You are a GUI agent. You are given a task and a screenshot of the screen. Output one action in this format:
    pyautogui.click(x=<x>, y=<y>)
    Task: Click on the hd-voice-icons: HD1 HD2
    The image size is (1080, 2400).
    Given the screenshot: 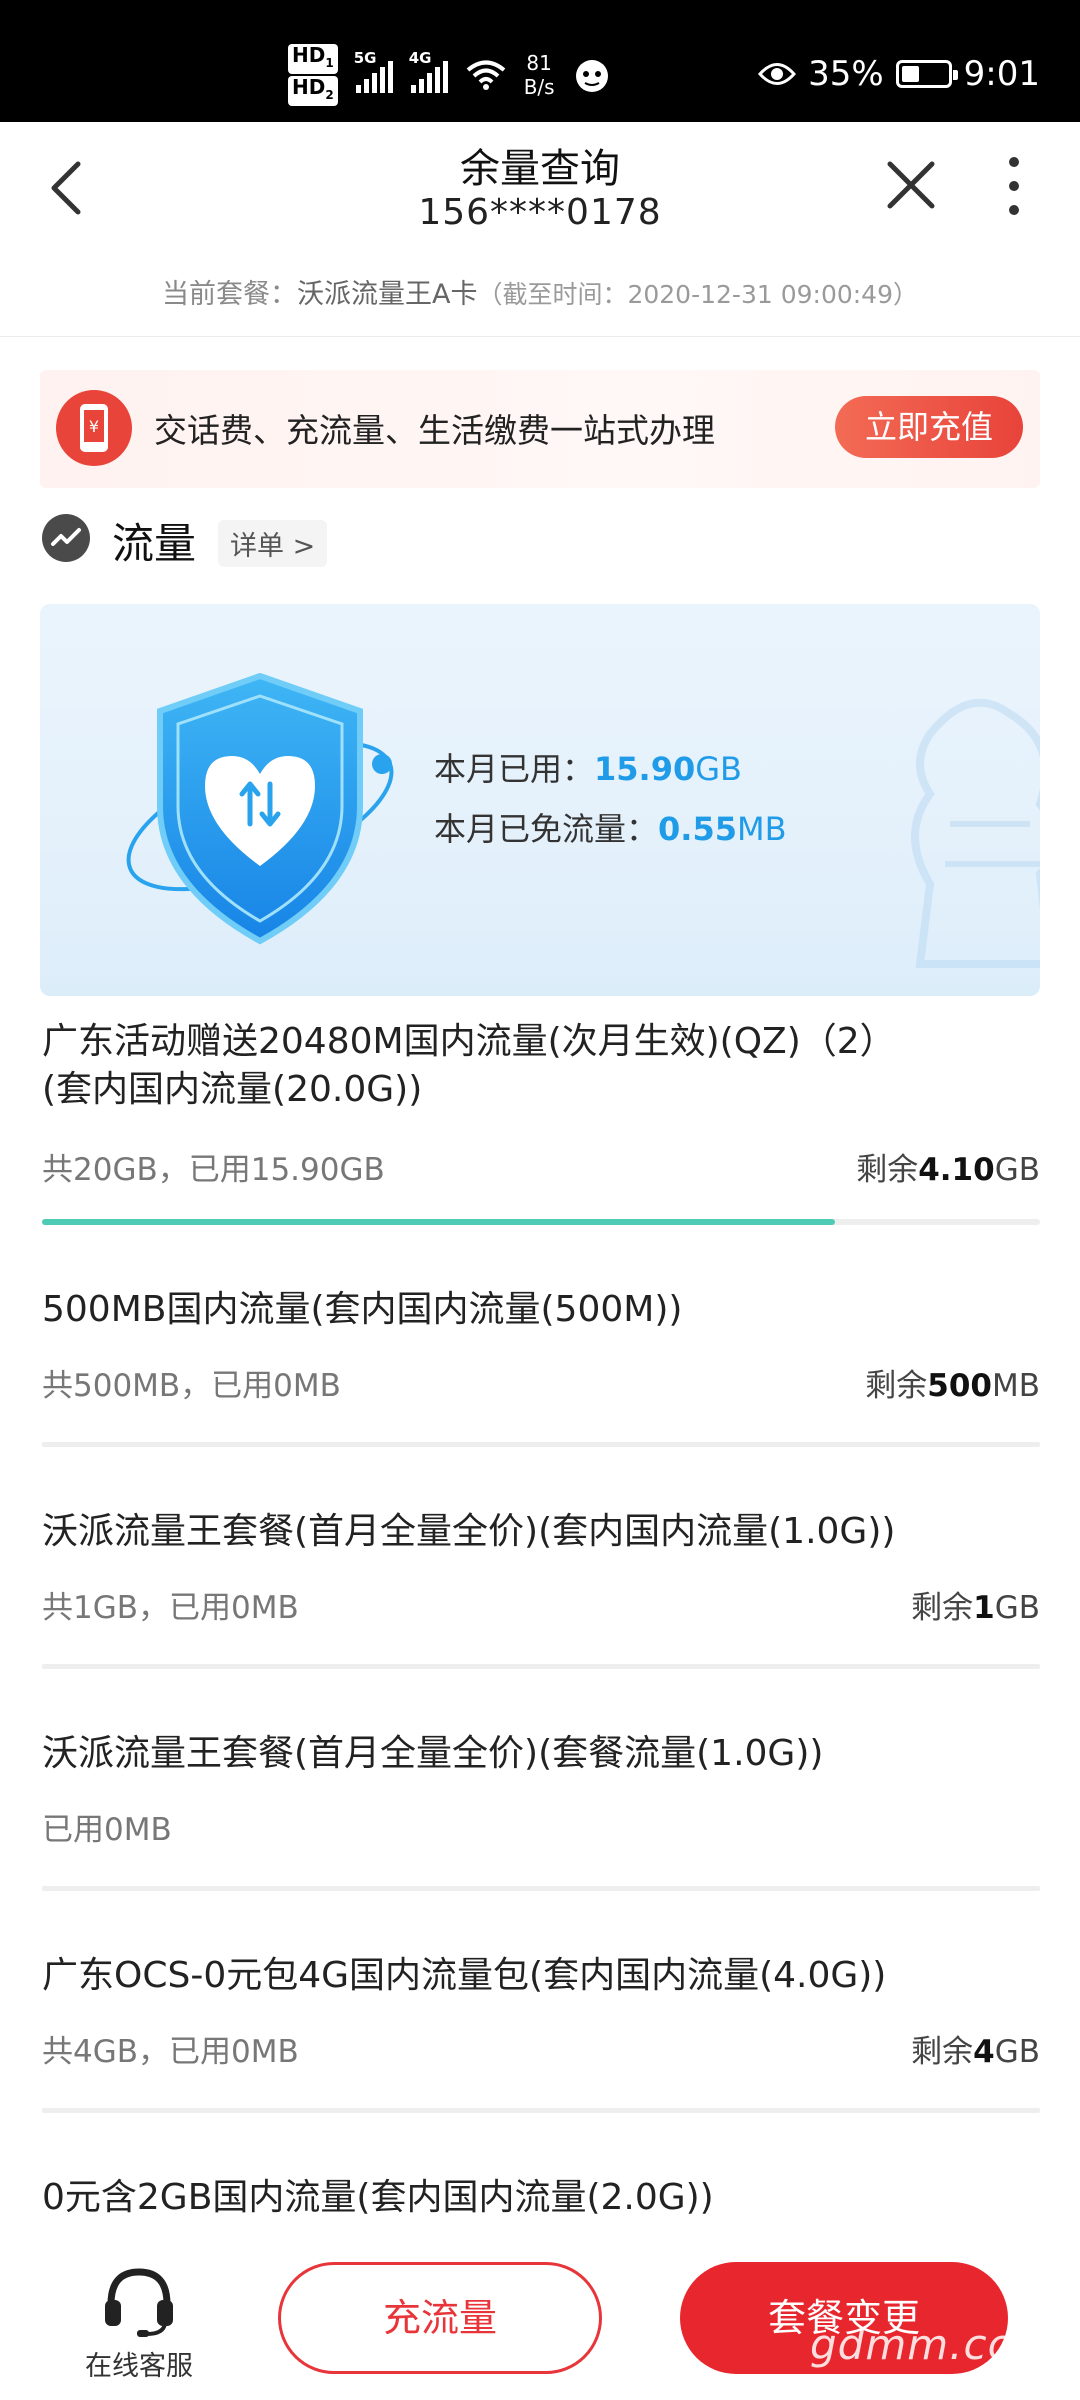 What is the action you would take?
    pyautogui.click(x=313, y=75)
    